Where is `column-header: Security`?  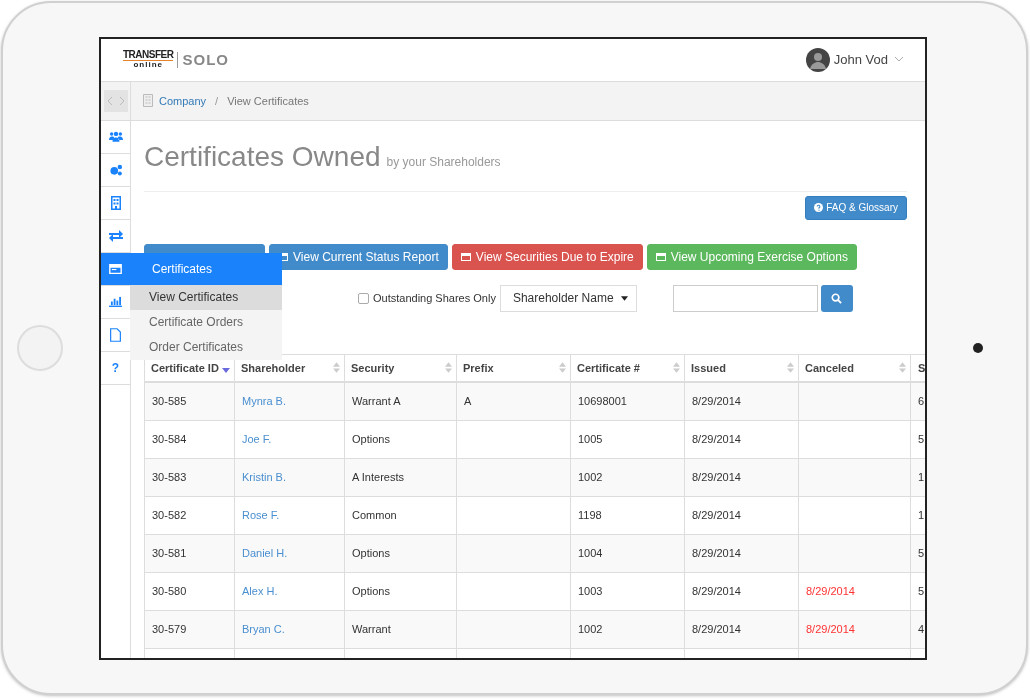
column-header: Security is located at coordinates (400, 368).